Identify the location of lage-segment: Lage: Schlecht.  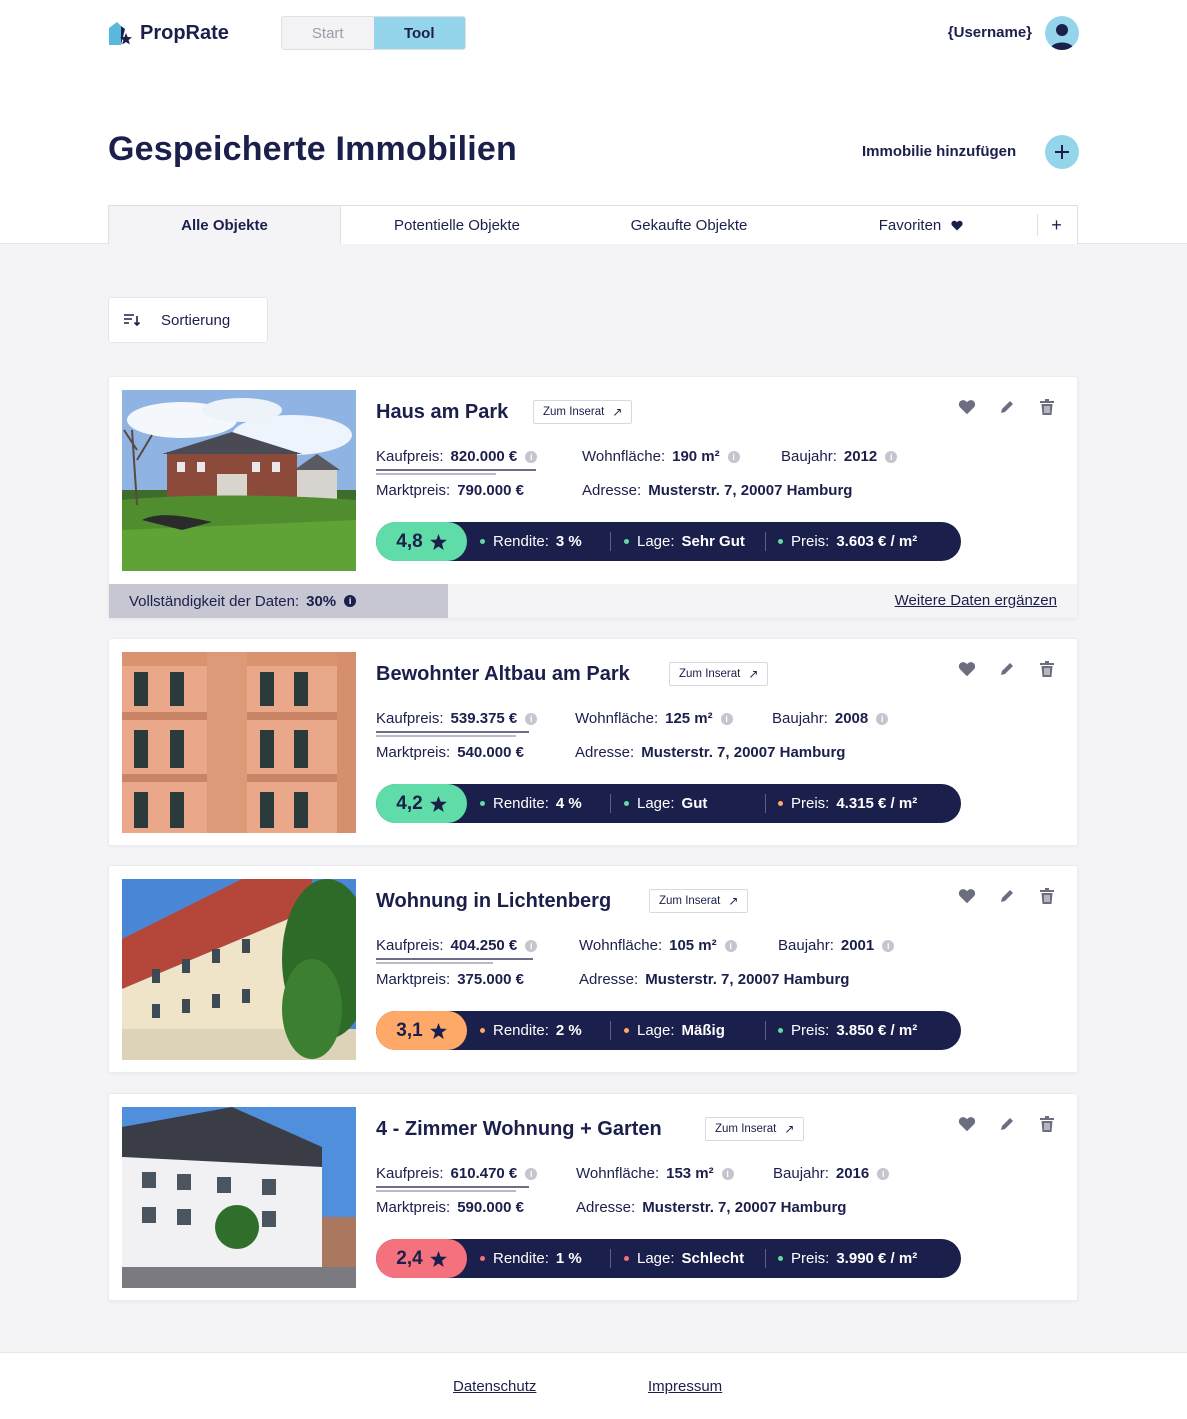
(684, 1258).